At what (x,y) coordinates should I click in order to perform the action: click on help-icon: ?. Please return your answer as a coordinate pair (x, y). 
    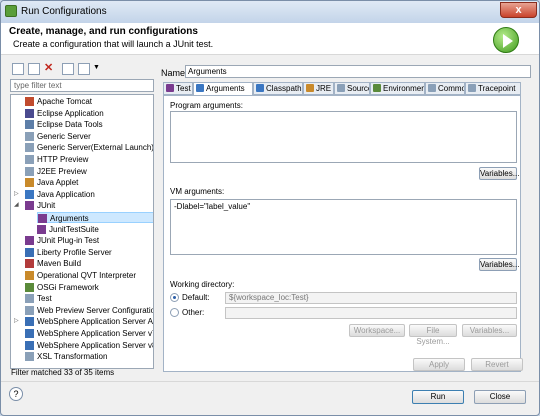
    Looking at the image, I should click on (16, 394).